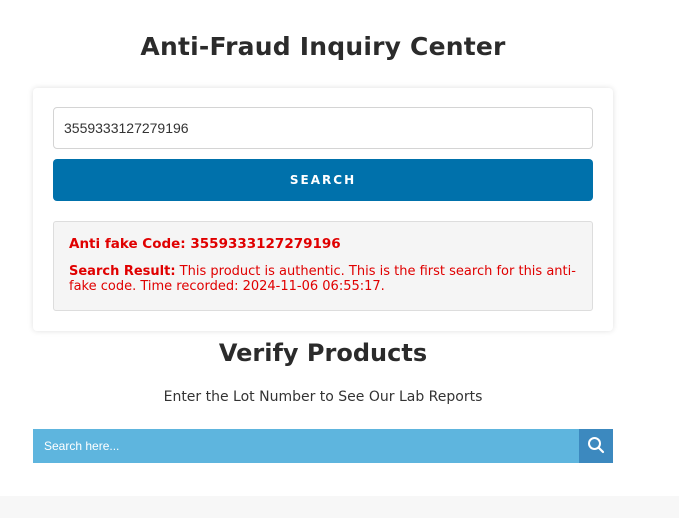  What do you see at coordinates (205, 244) in the screenshot?
I see `result-code-line: Anti fake Code: 3559333127279196` at bounding box center [205, 244].